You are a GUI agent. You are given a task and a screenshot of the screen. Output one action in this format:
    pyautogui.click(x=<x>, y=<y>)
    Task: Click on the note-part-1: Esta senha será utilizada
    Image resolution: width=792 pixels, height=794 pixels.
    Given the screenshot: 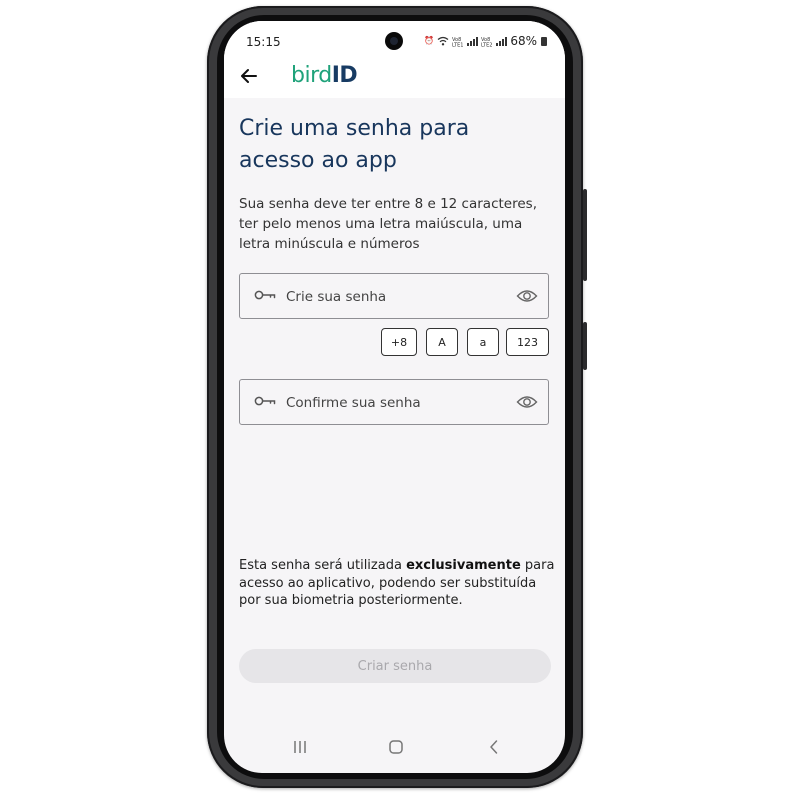 What is the action you would take?
    pyautogui.click(x=323, y=565)
    